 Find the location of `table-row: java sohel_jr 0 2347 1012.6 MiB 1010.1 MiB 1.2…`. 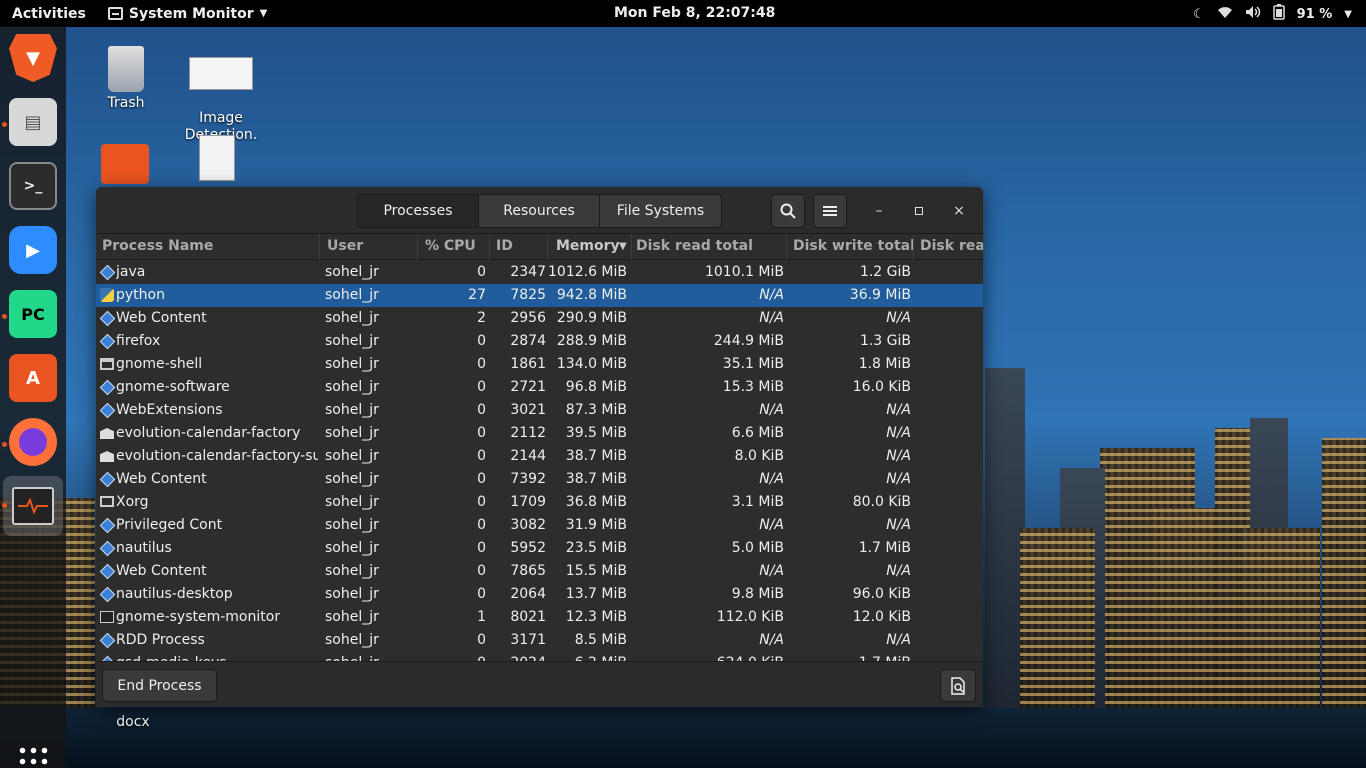

table-row: java sohel_jr 0 2347 1012.6 MiB 1010.1 MiB 1.2… is located at coordinates (539, 272).